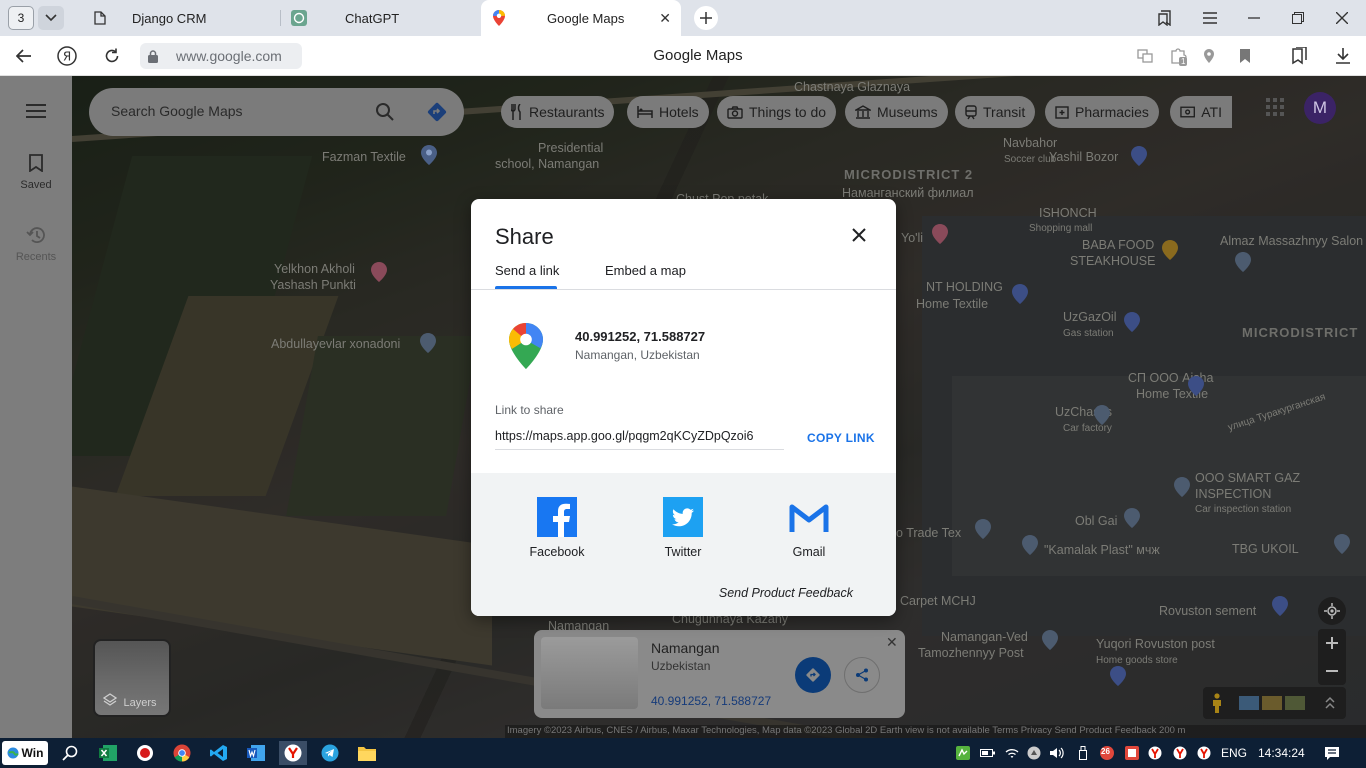 The width and height of the screenshot is (1366, 768). Describe the element at coordinates (645, 270) in the screenshot. I see `tab-embed-a-map: Embed a map` at that location.